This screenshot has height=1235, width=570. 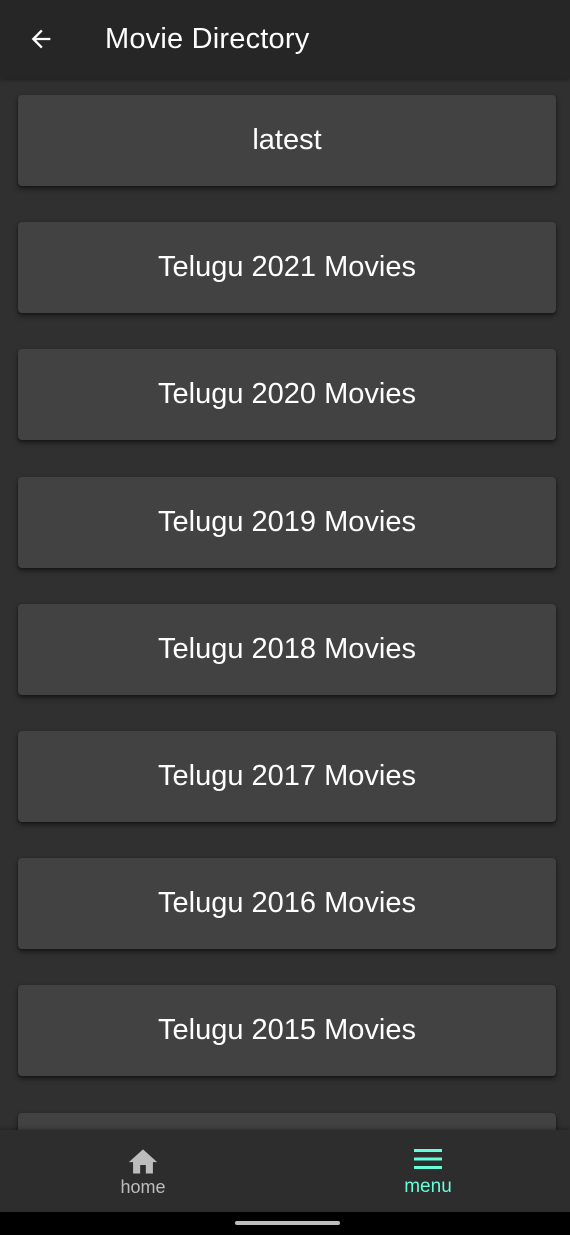 I want to click on list-item-telugu-2015: Telugu 2015 Movies, so click(x=287, y=1030).